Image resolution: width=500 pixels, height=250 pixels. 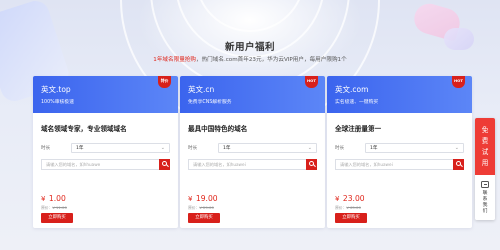 I want to click on chat-icon, so click(x=485, y=184).